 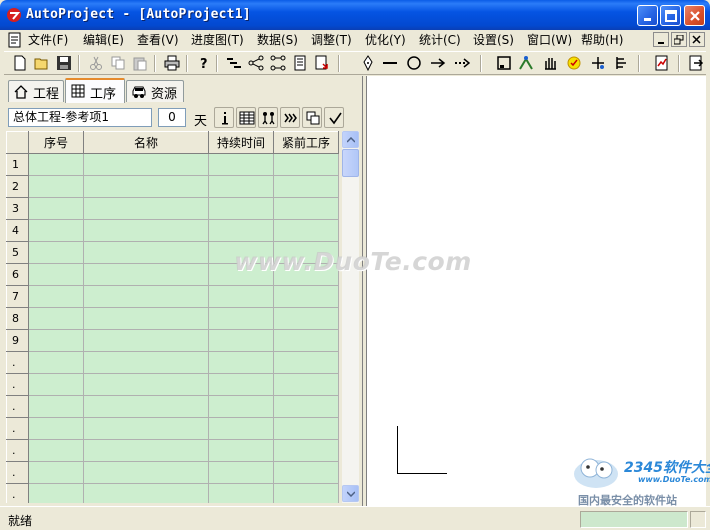 I want to click on line-button, so click(x=390, y=63).